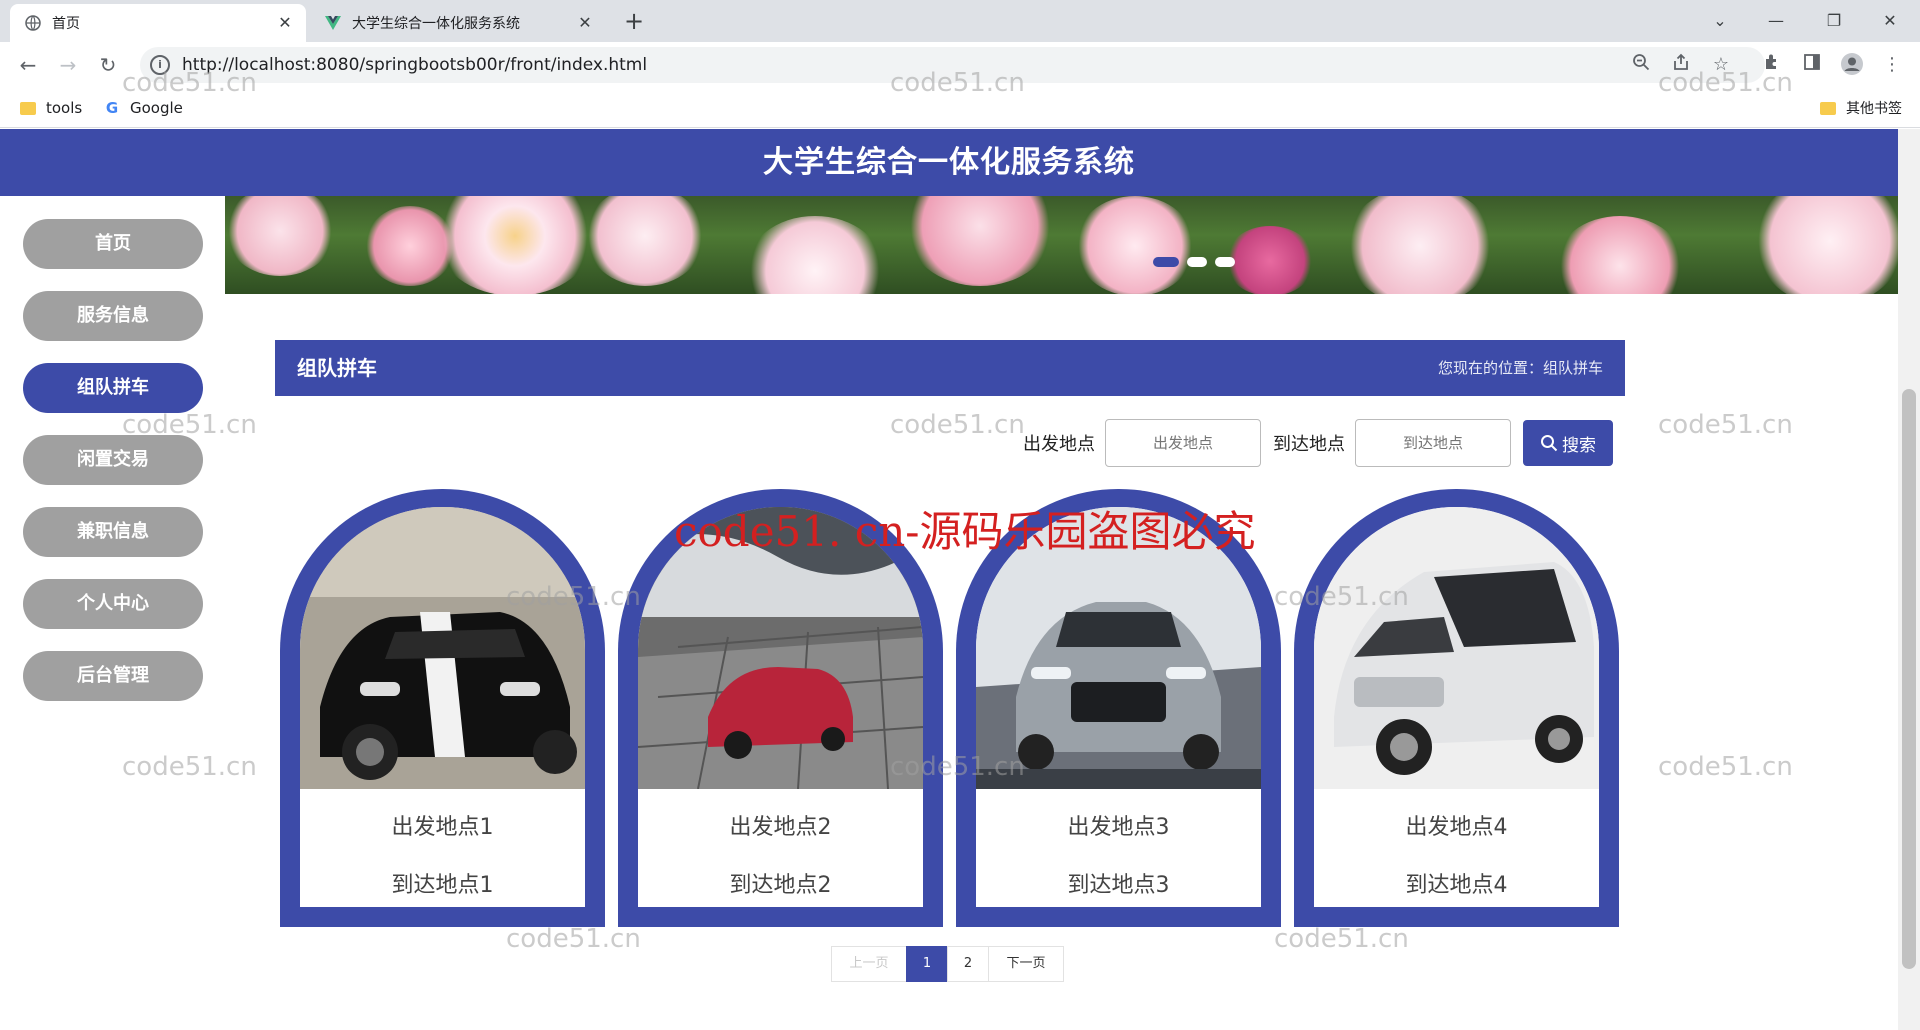  Describe the element at coordinates (780, 827) in the screenshot. I see `card-from: 出发地点2` at that location.